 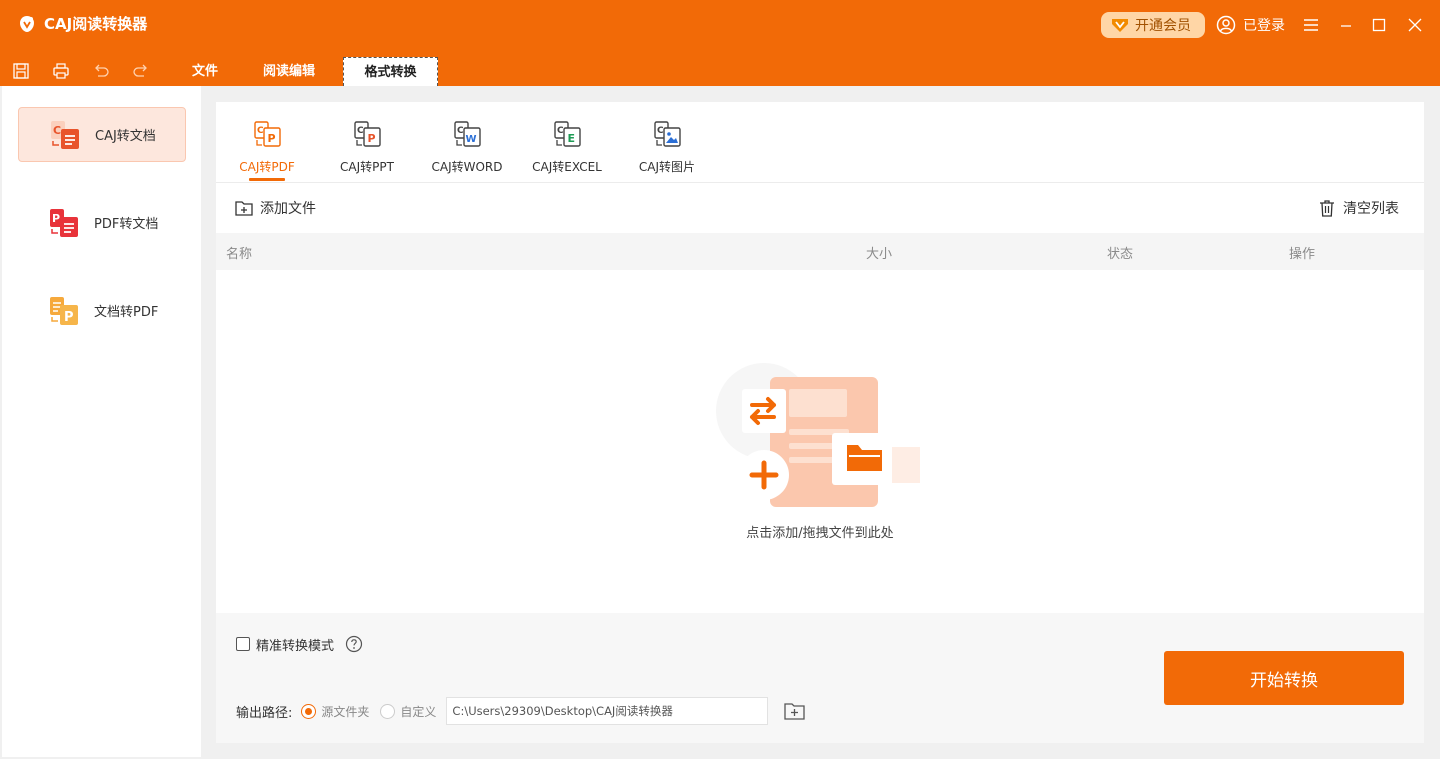 I want to click on browse-folder-icon, so click(x=795, y=711).